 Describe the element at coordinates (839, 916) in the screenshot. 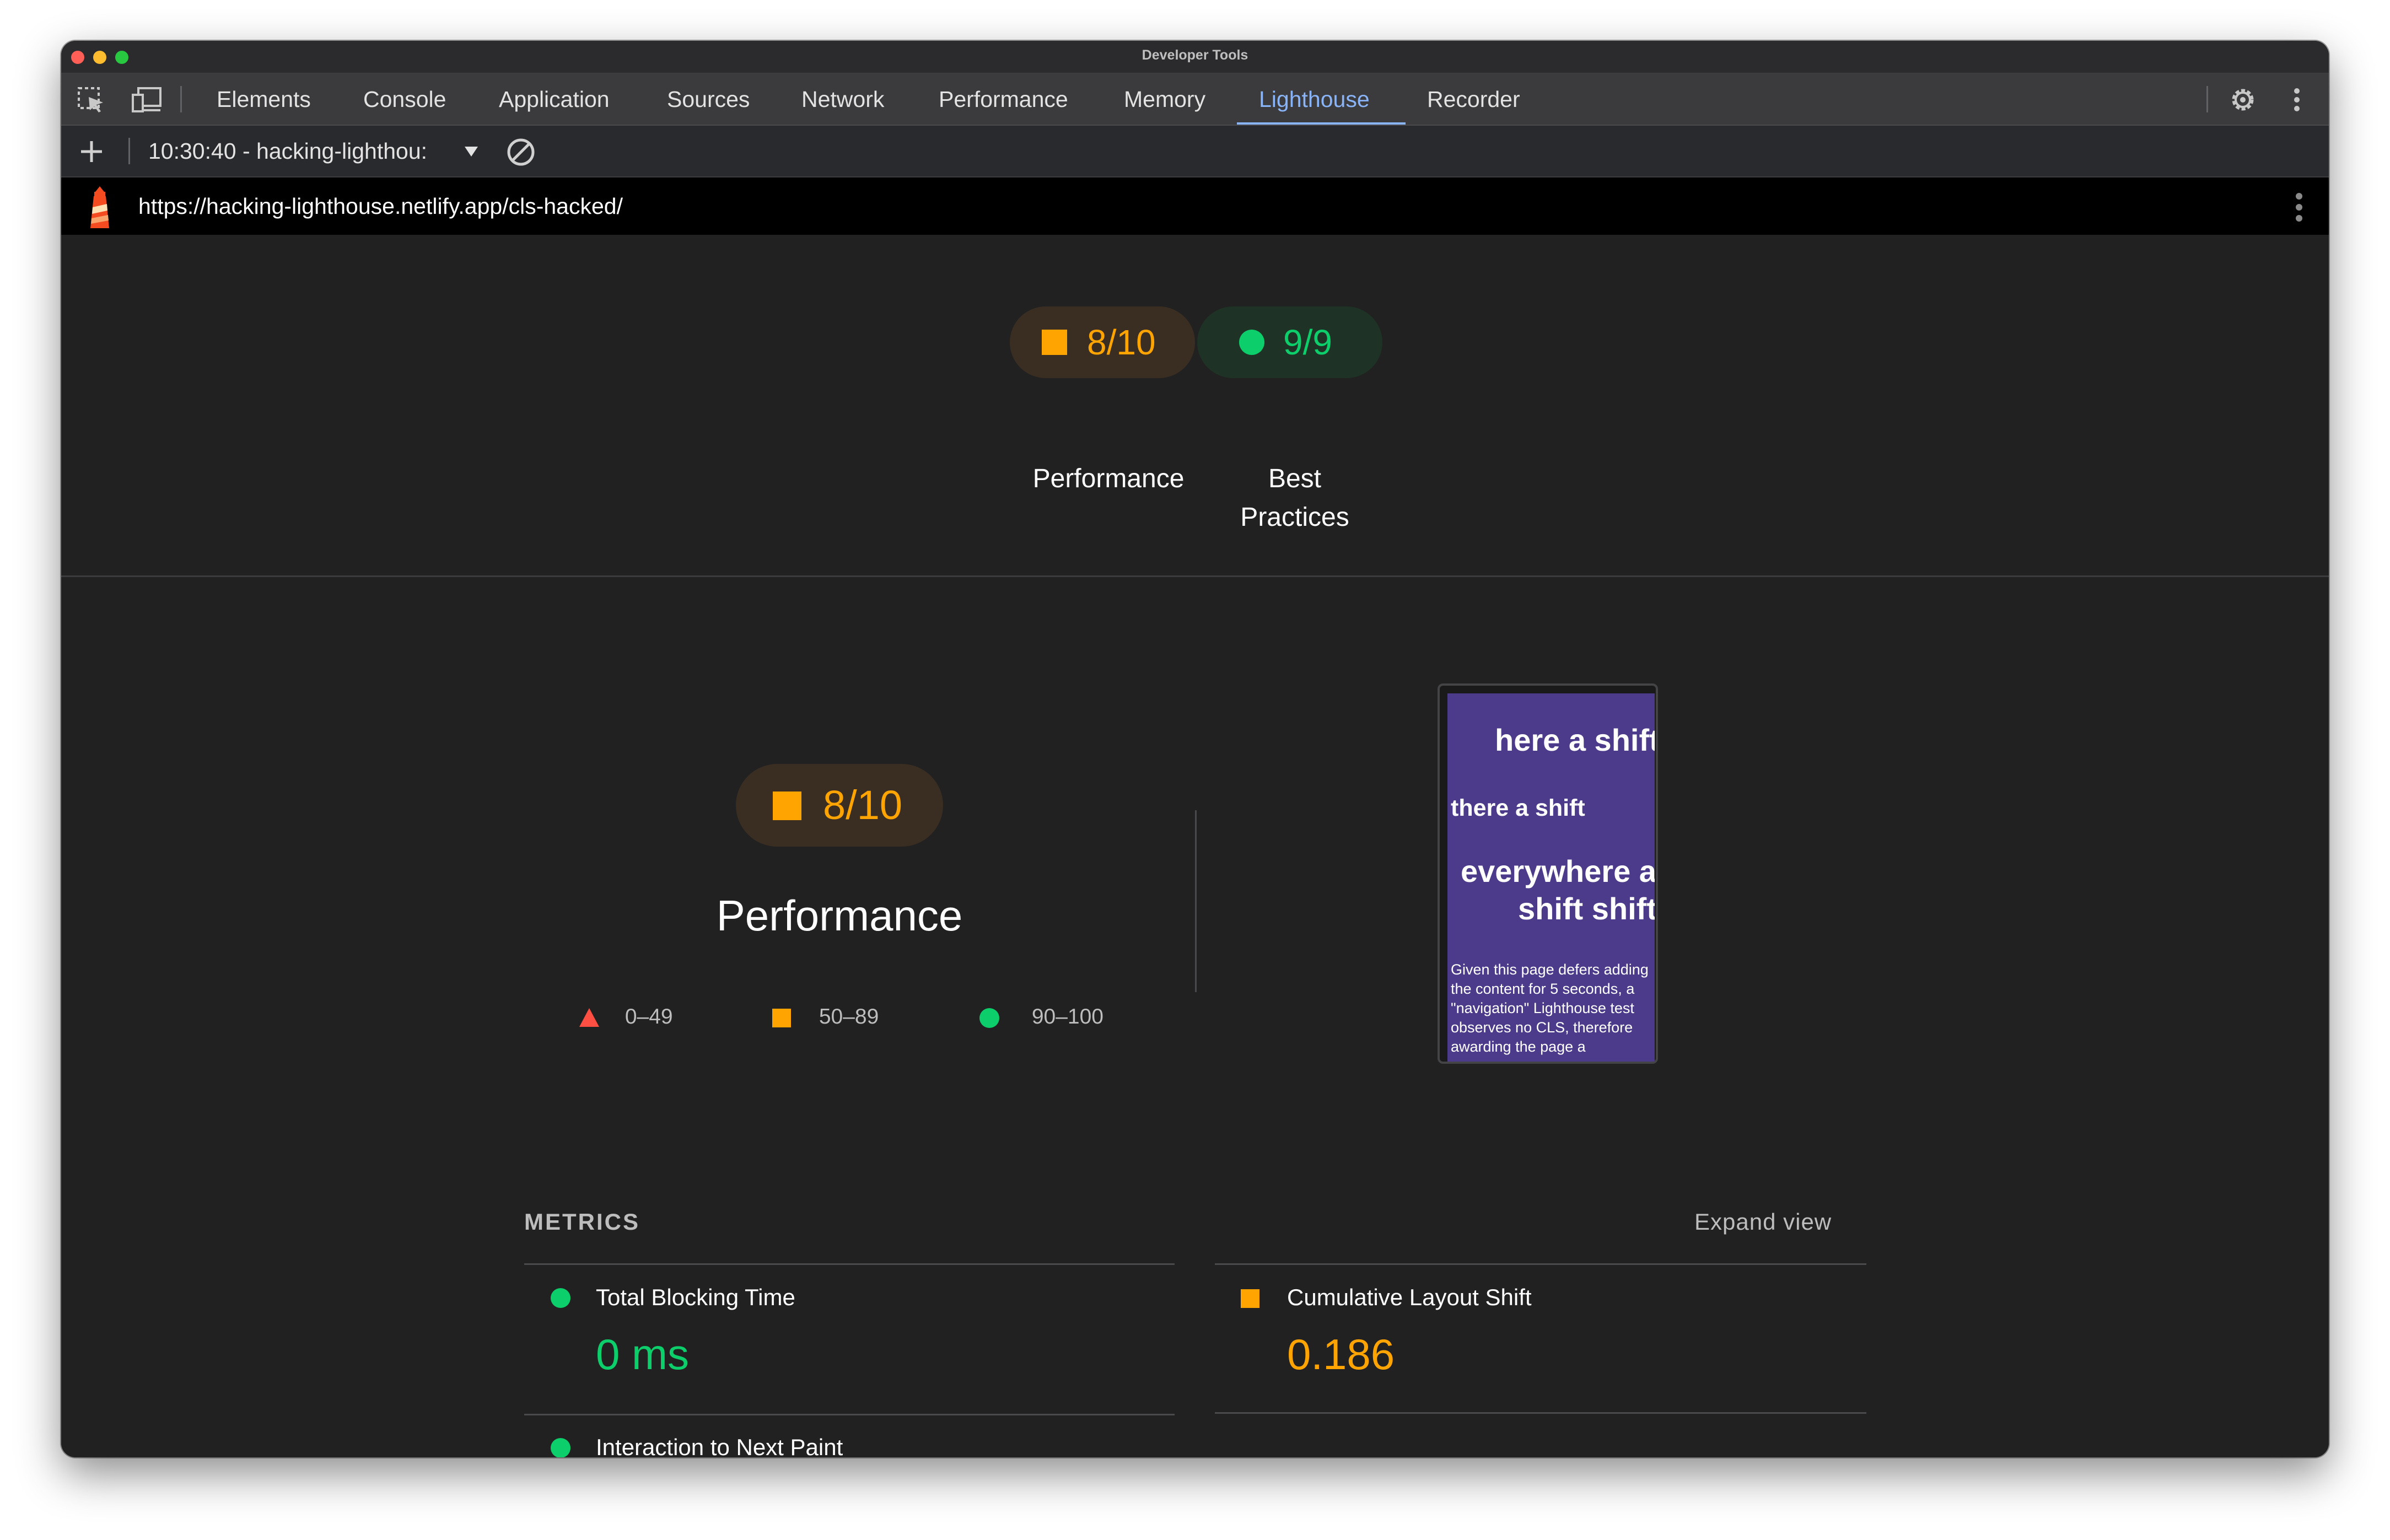

I see `performance-title: Performance` at that location.